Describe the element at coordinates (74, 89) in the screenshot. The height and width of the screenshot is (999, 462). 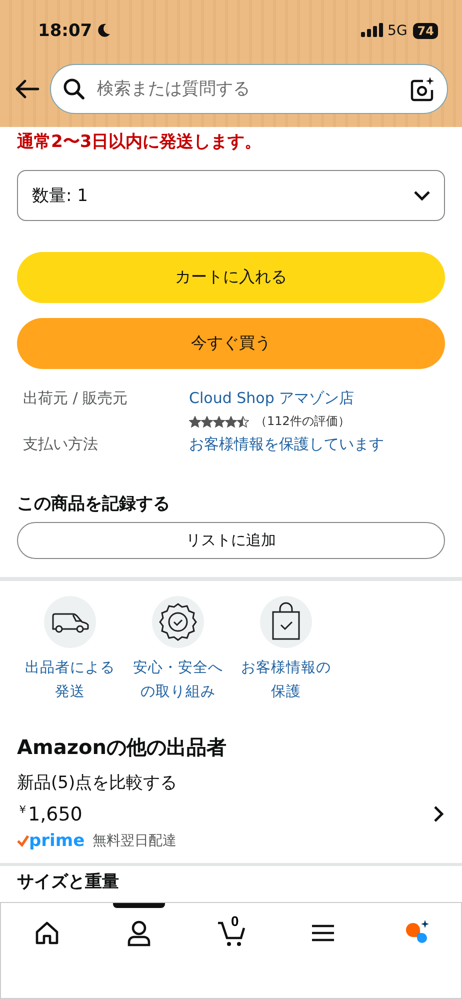
I see `search-icon` at that location.